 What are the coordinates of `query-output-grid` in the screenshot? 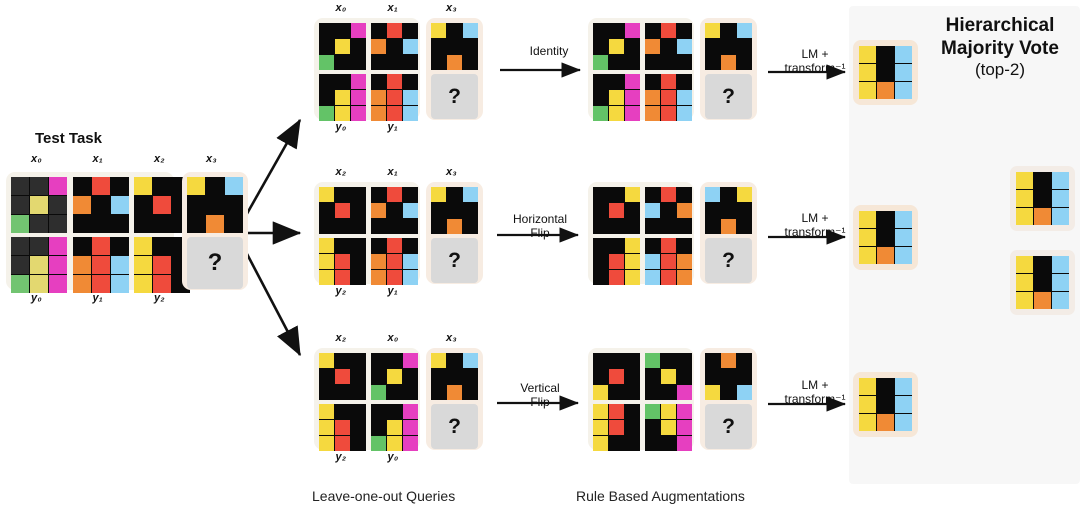 It's located at (342, 427).